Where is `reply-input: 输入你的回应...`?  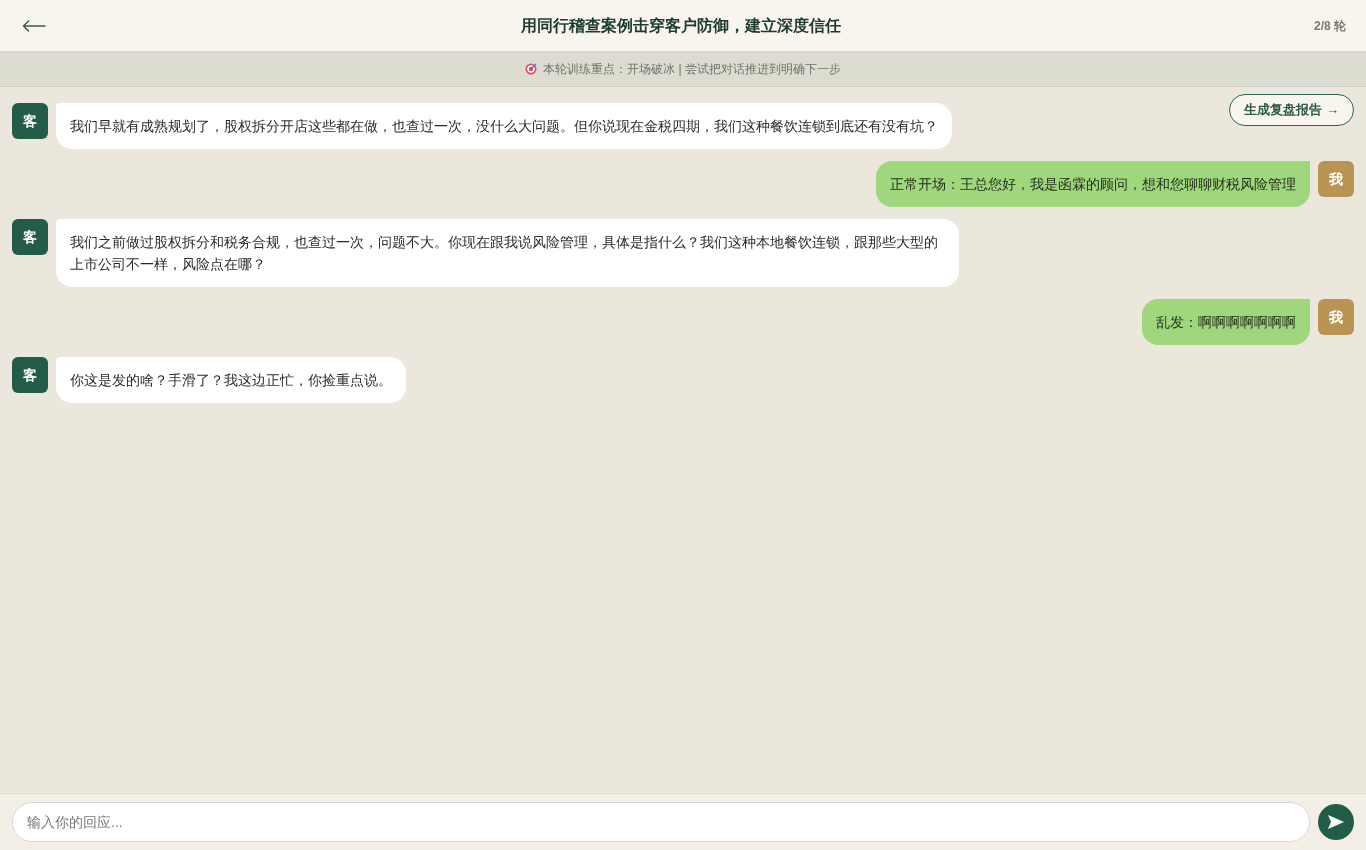
reply-input: 输入你的回应... is located at coordinates (661, 822).